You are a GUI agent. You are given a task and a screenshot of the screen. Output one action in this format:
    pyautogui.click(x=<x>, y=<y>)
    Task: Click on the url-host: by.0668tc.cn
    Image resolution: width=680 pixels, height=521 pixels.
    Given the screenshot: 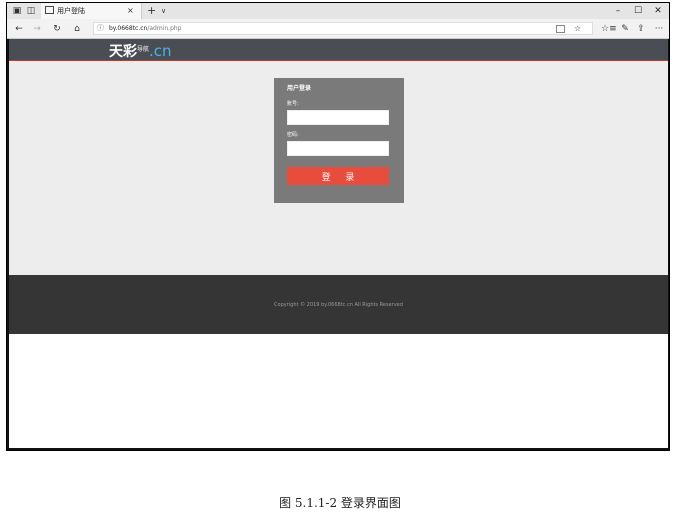 What is the action you would take?
    pyautogui.click(x=128, y=28)
    